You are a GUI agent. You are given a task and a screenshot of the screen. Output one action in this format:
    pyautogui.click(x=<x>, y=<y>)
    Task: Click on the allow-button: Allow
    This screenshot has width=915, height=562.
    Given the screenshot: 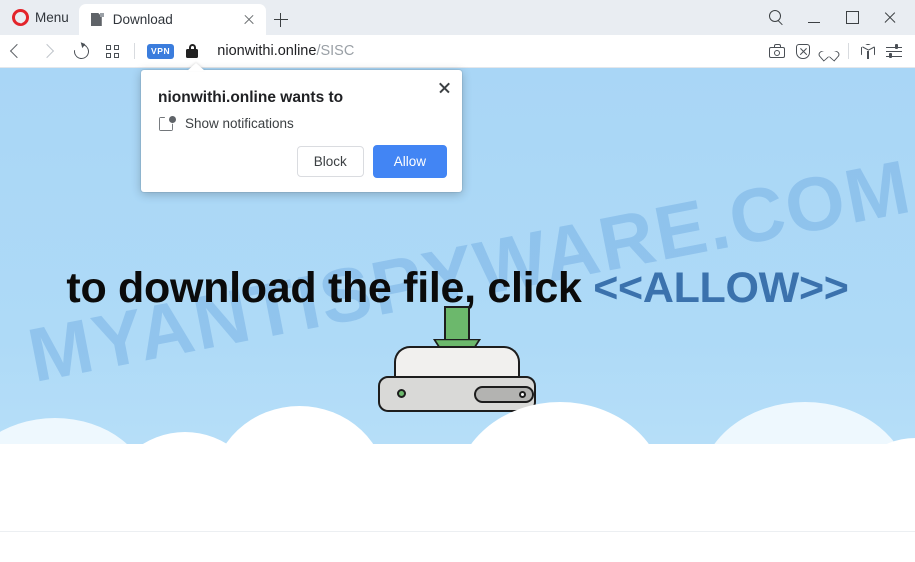 What is the action you would take?
    pyautogui.click(x=409, y=161)
    